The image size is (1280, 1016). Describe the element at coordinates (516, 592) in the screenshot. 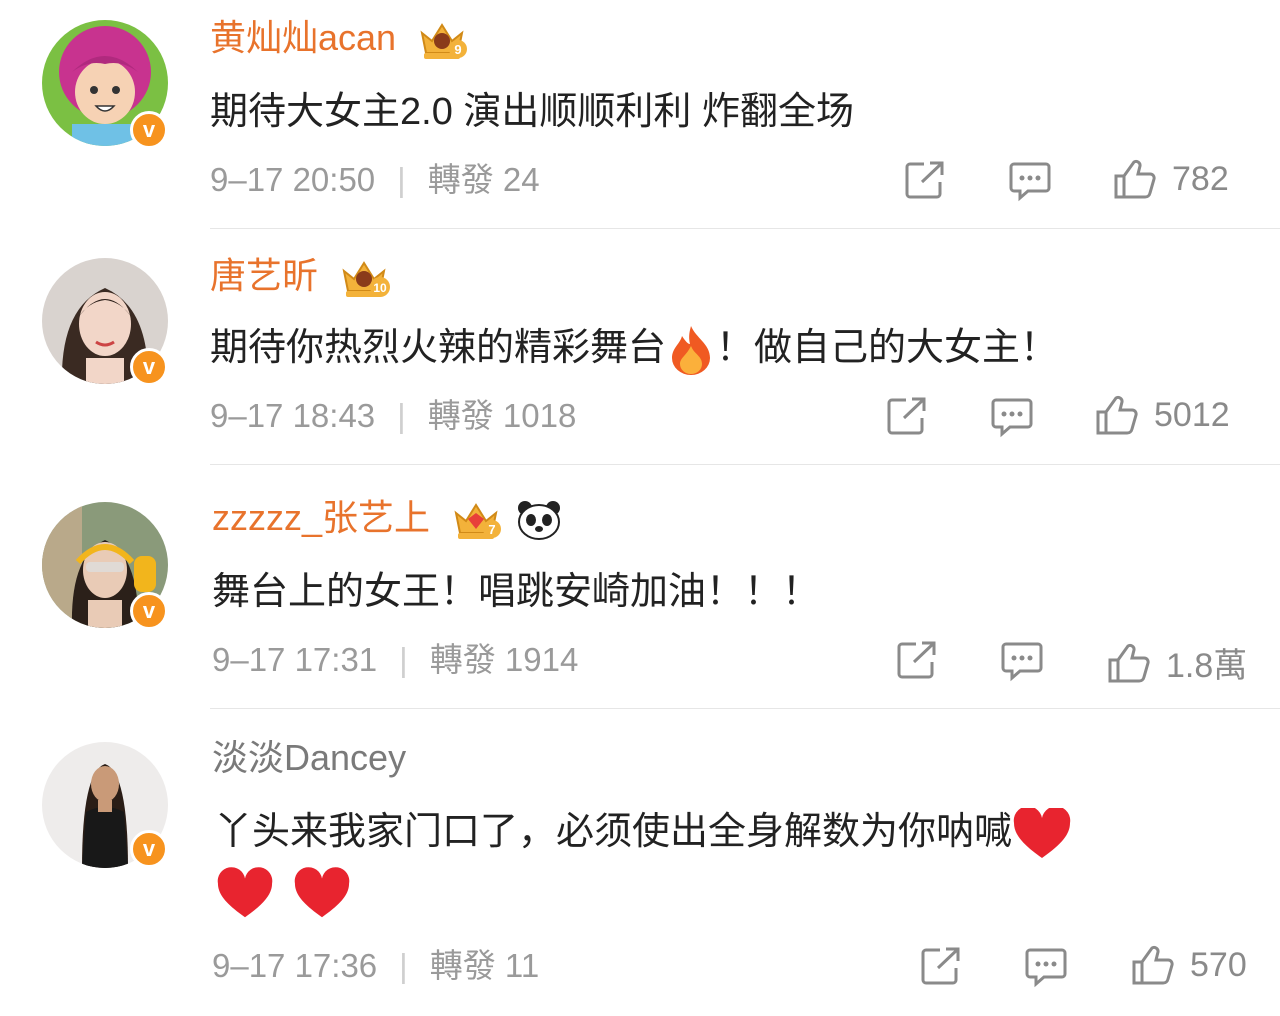

I see `comment-text: 舞台上的女王！唱跳安崎加油！！！` at that location.